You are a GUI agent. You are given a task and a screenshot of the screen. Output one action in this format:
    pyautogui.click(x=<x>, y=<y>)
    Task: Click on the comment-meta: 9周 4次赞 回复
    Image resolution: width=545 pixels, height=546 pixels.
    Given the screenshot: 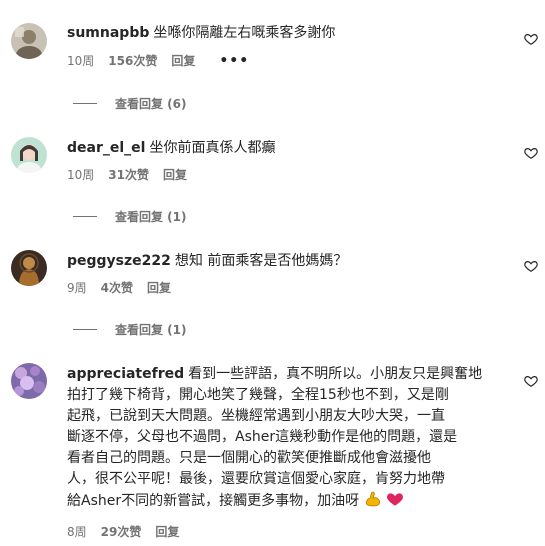 What is the action you would take?
    pyautogui.click(x=289, y=288)
    